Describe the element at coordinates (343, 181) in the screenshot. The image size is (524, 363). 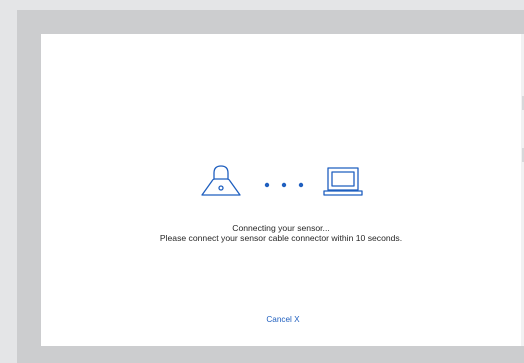
I see `laptop-icon` at that location.